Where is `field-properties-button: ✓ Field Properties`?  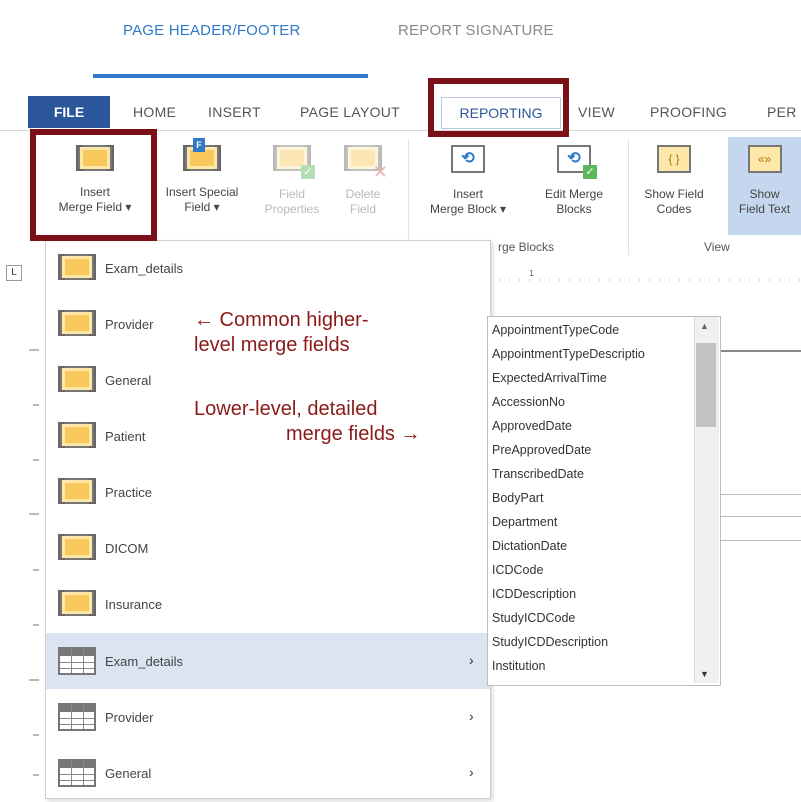 field-properties-button: ✓ Field Properties is located at coordinates (292, 181).